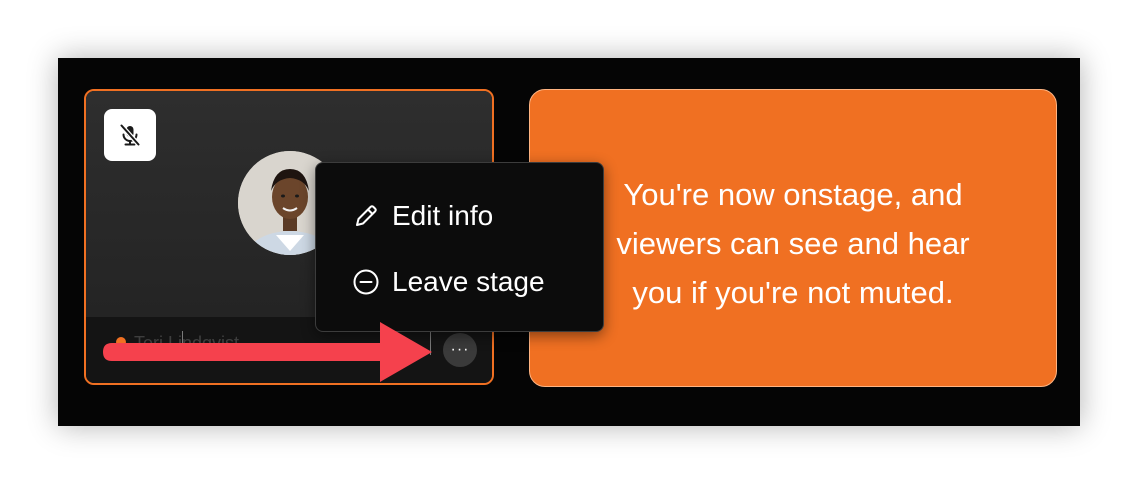 The image size is (1138, 484). I want to click on onstage-notice-line: you if you're not muted., so click(793, 292).